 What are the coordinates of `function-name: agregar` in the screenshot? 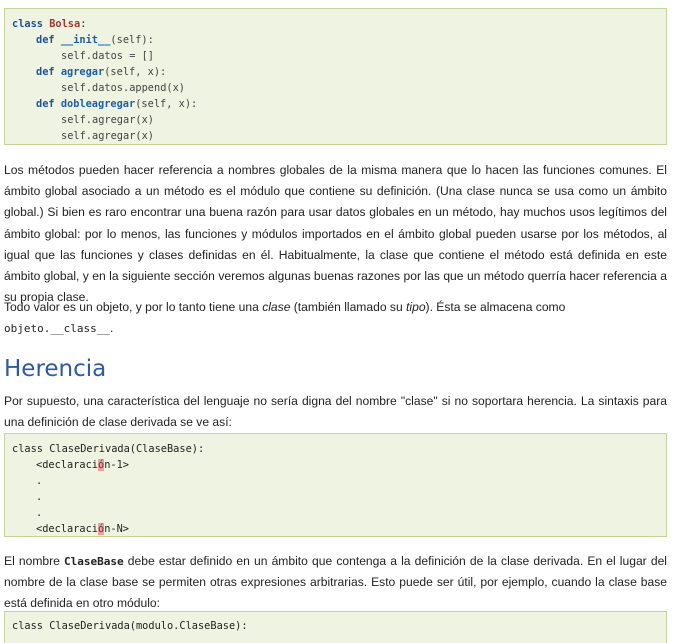 It's located at (82, 72).